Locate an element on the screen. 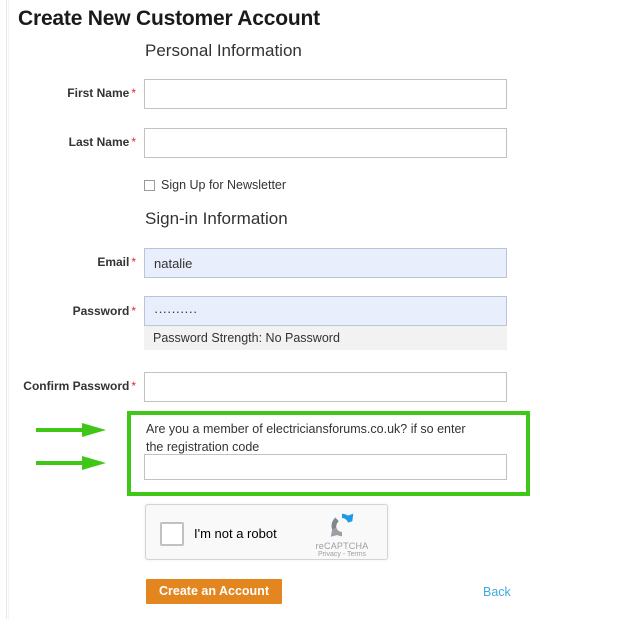  password-label-text: Password is located at coordinates (101, 311).